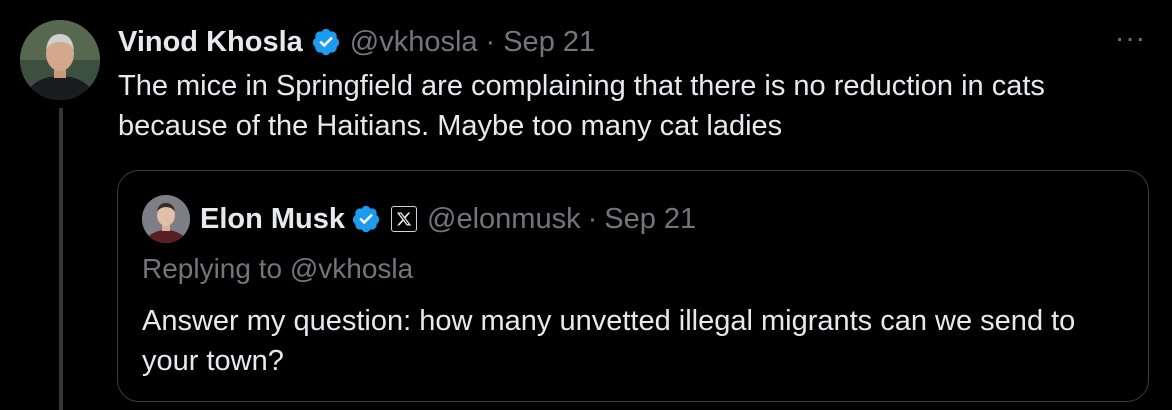 This screenshot has width=1172, height=410. Describe the element at coordinates (504, 219) in the screenshot. I see `quoted-author-handle: @elonmusk` at that location.